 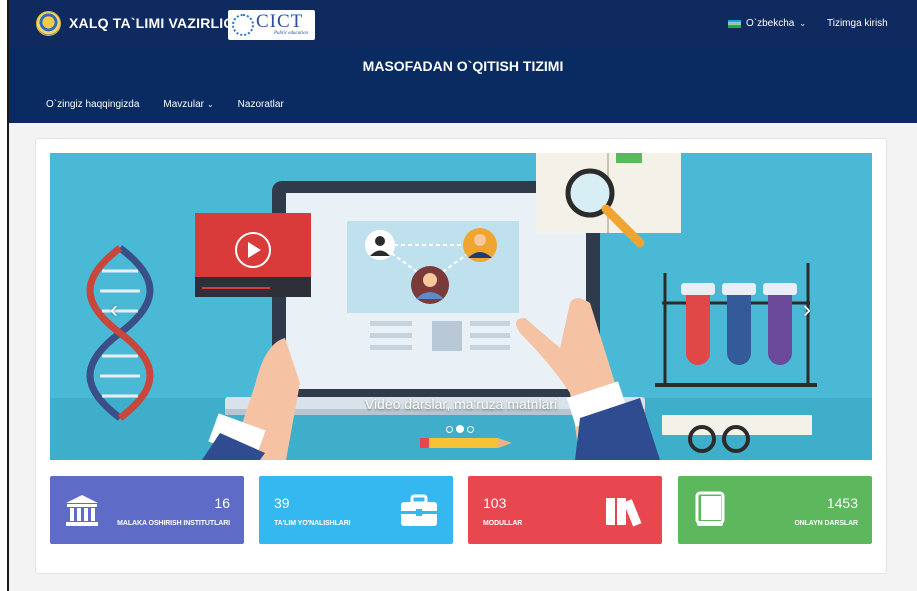 I want to click on books-icon, so click(x=624, y=512).